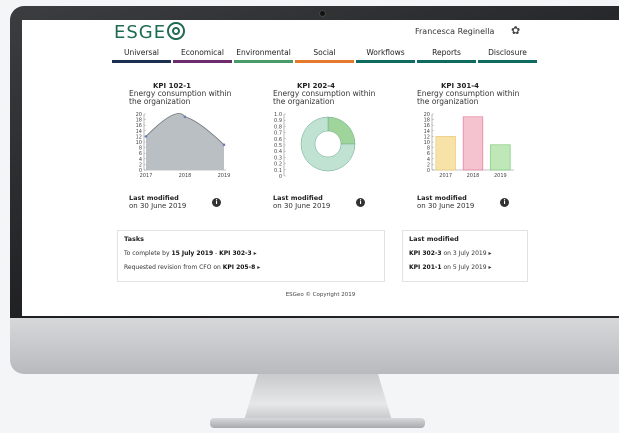 This screenshot has width=619, height=433. Describe the element at coordinates (427, 137) in the screenshot. I see `y-tick-label: 12` at that location.